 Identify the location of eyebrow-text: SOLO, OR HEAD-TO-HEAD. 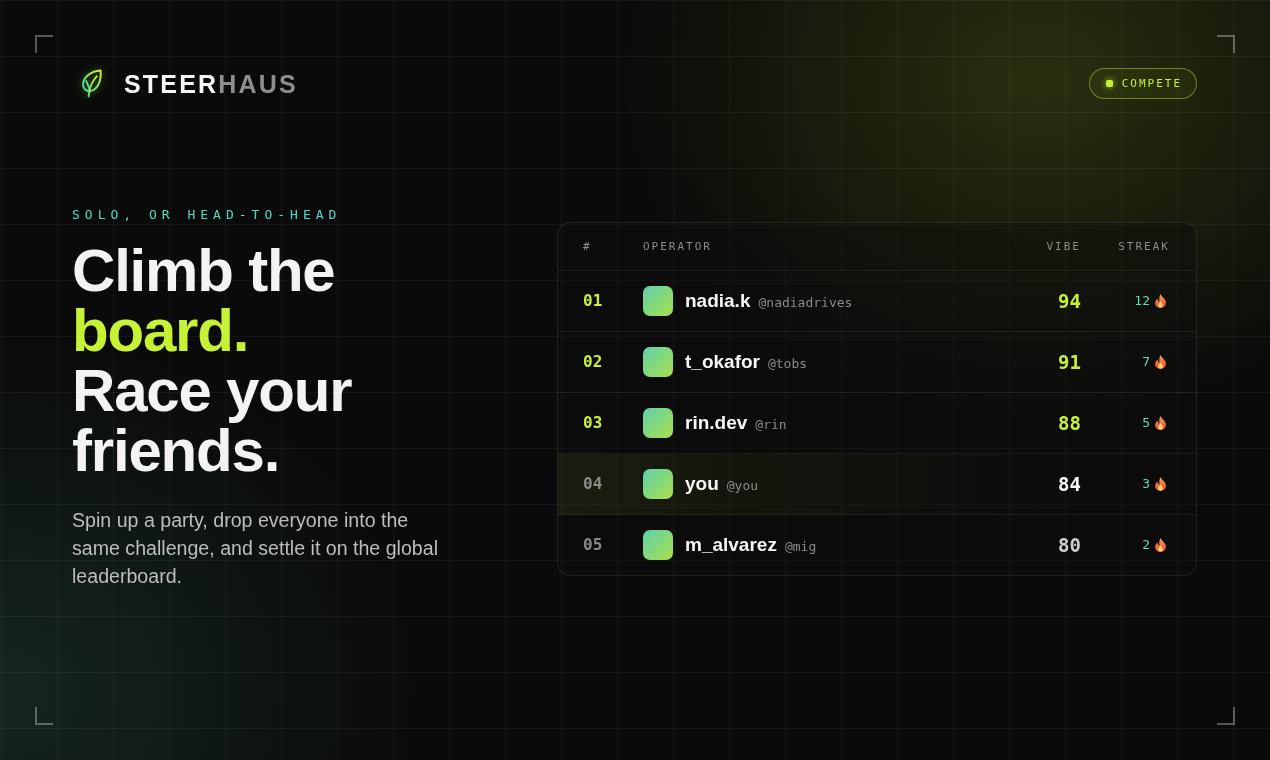
(207, 215).